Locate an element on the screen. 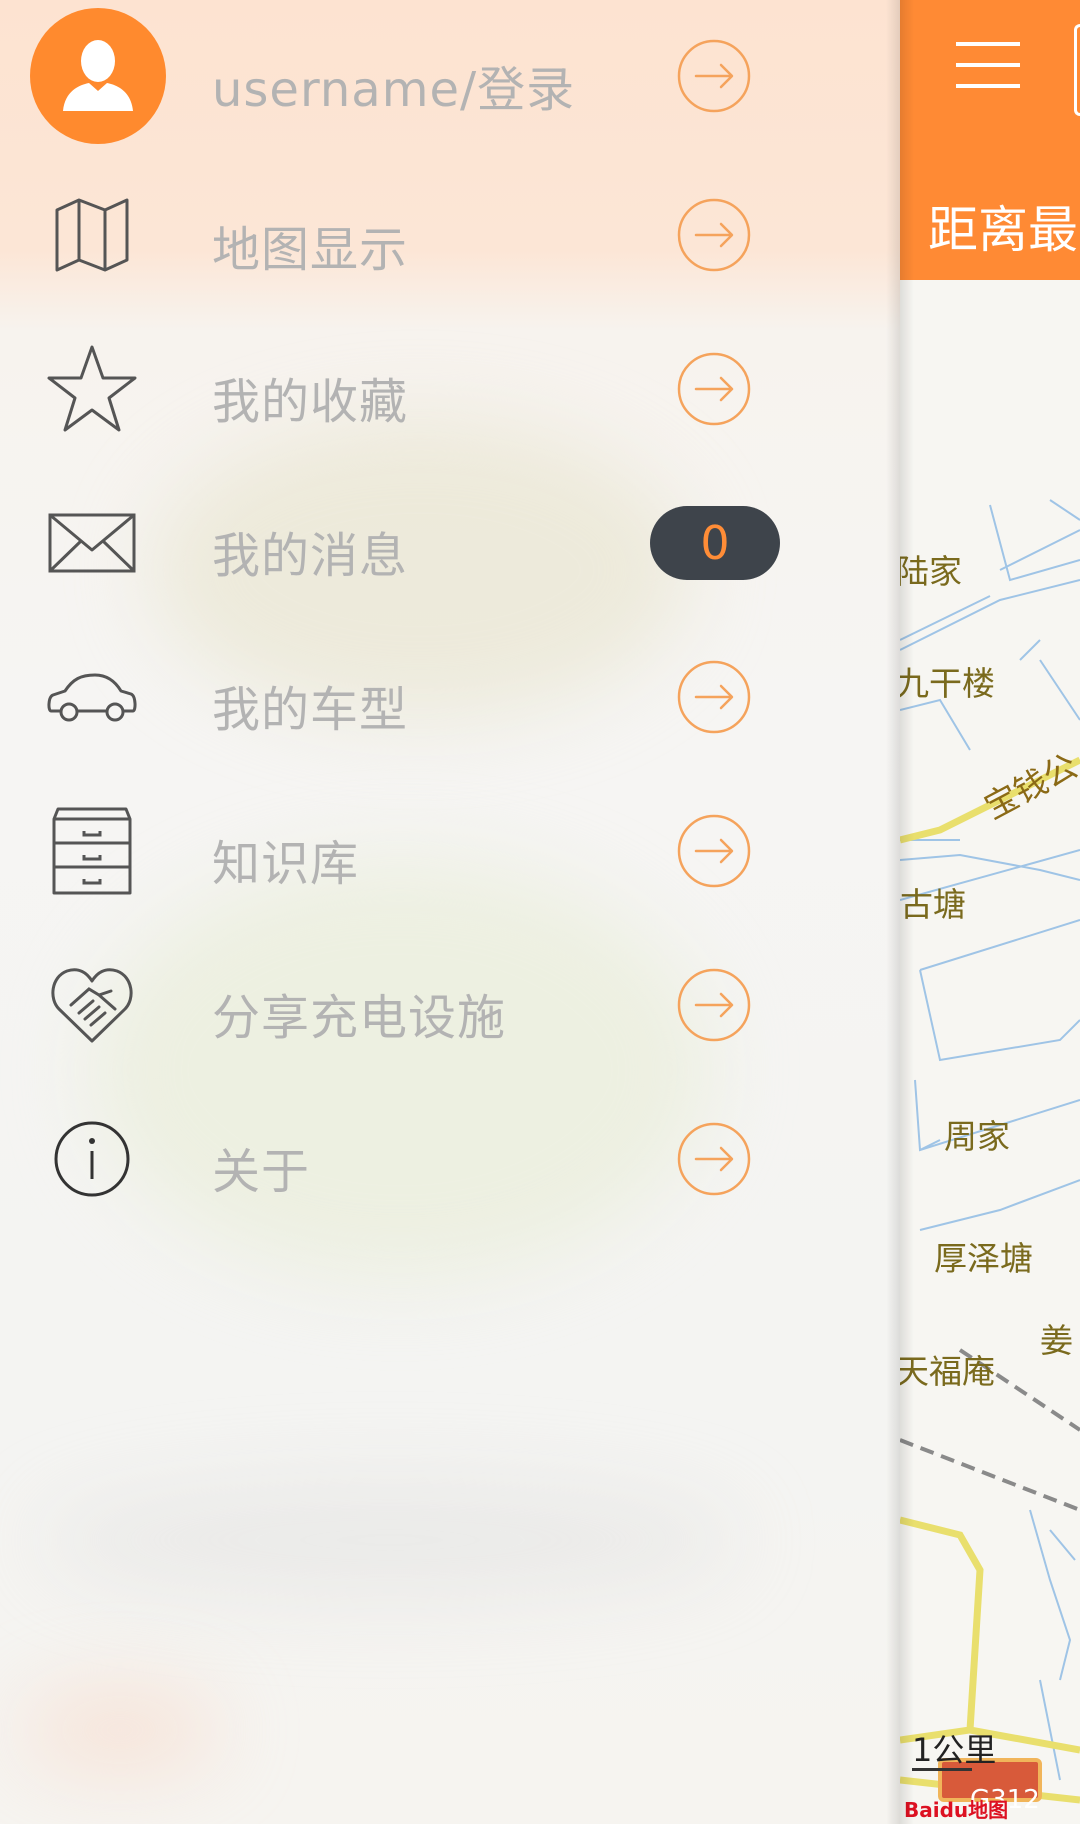  envelope-icon is located at coordinates (92, 543).